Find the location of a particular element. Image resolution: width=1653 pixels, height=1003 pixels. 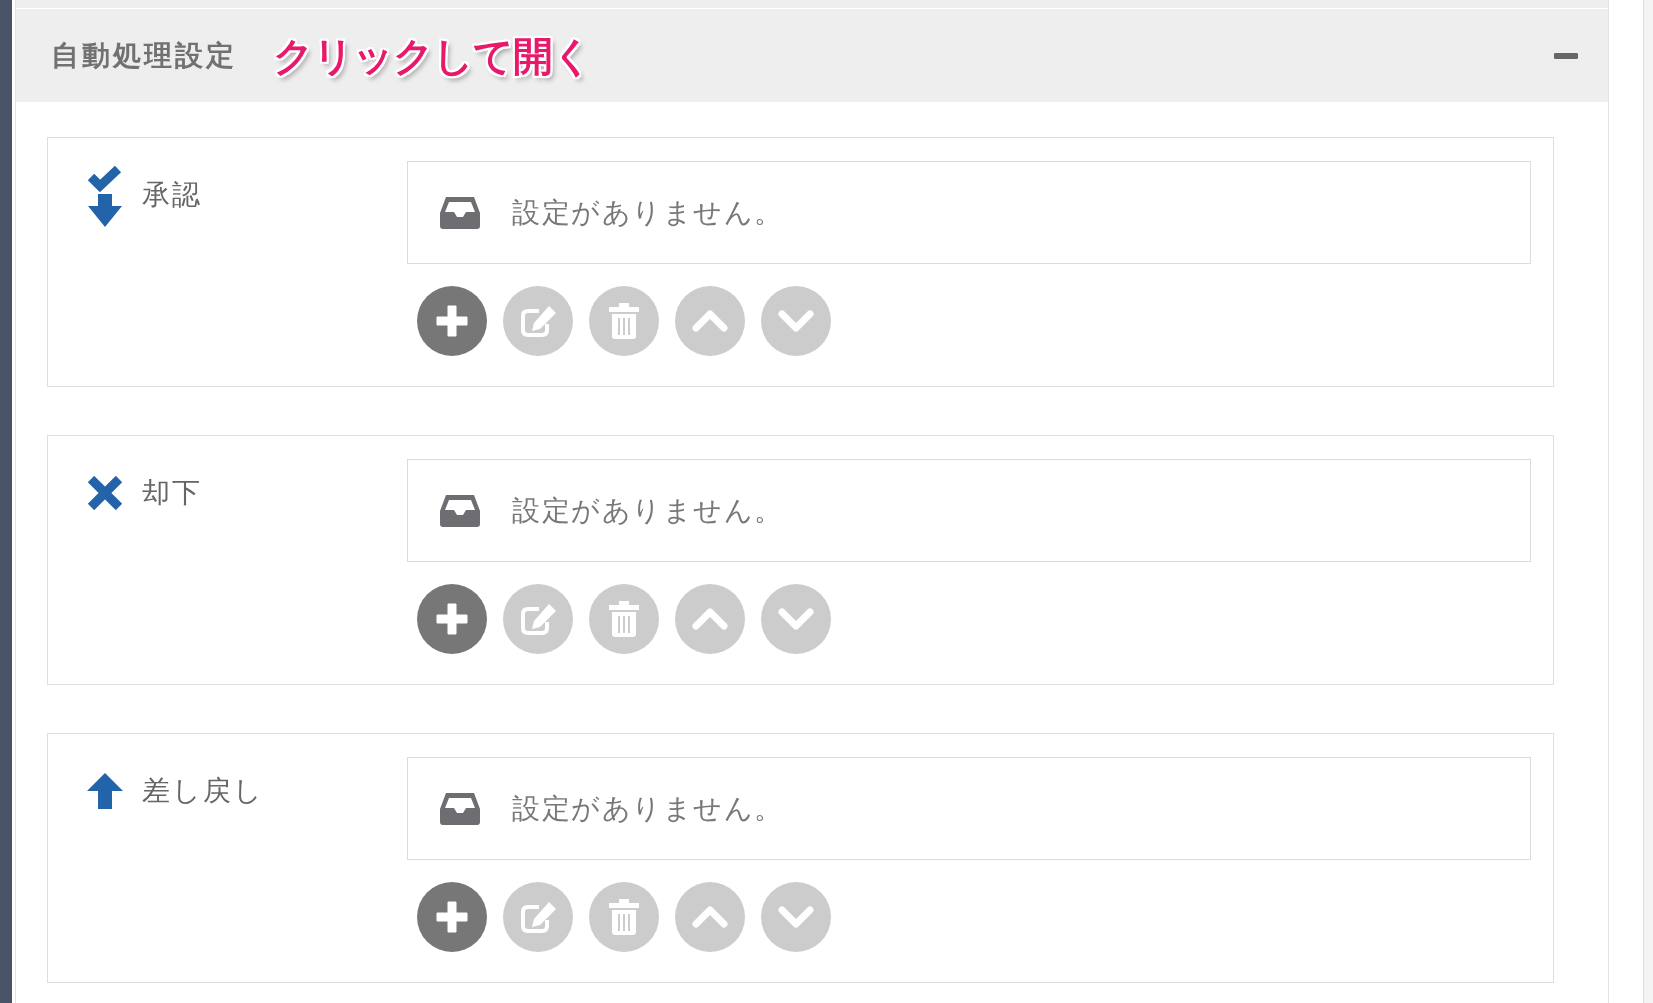

section-label: 差し戻し is located at coordinates (203, 791).